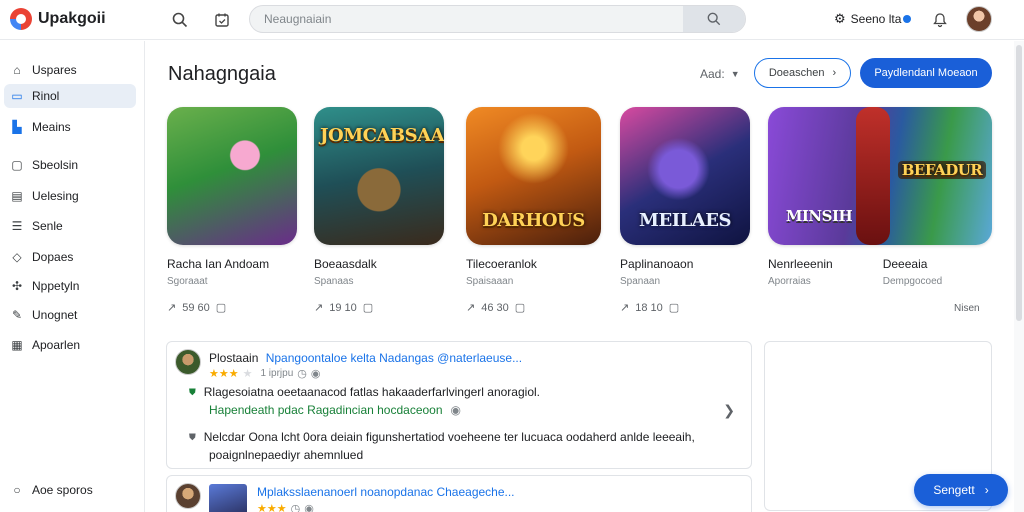  I want to click on chart-icon: ▙, so click(17, 127).